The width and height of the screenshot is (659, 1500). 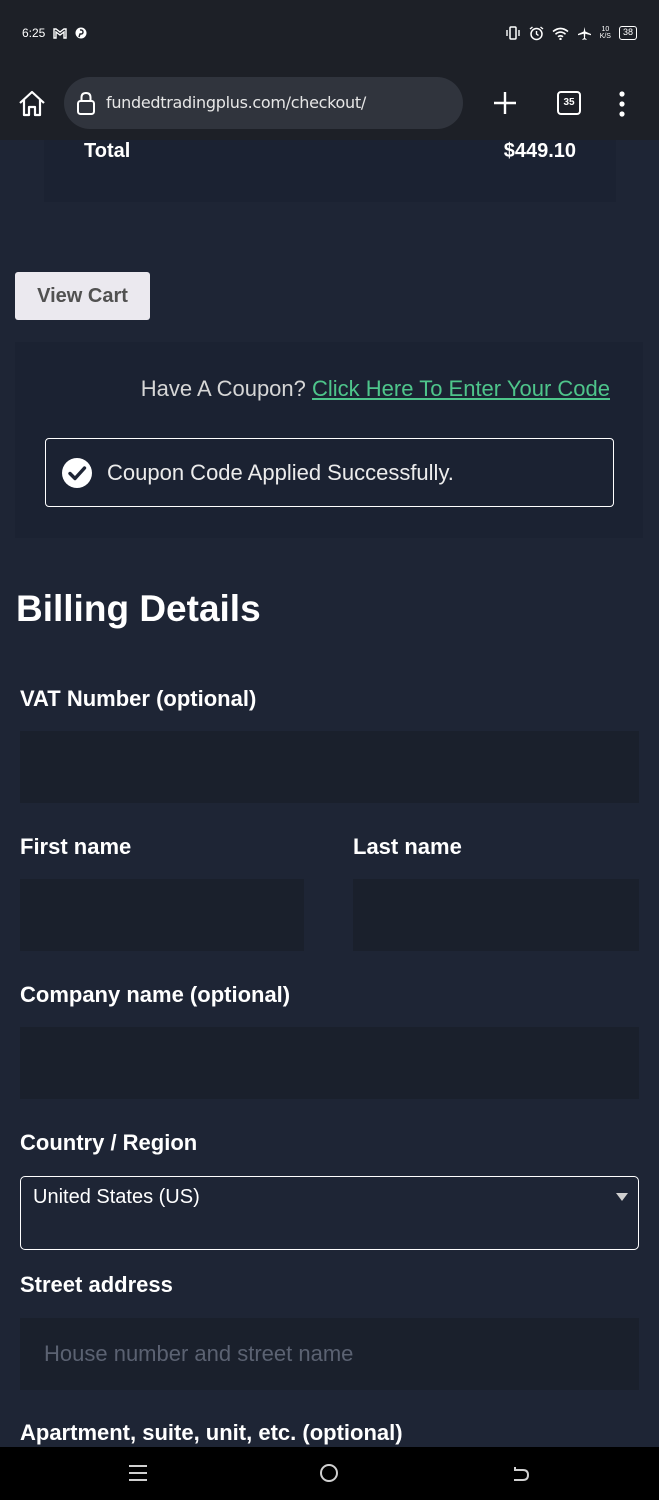 What do you see at coordinates (138, 1473) in the screenshot?
I see `recent-apps-icon` at bounding box center [138, 1473].